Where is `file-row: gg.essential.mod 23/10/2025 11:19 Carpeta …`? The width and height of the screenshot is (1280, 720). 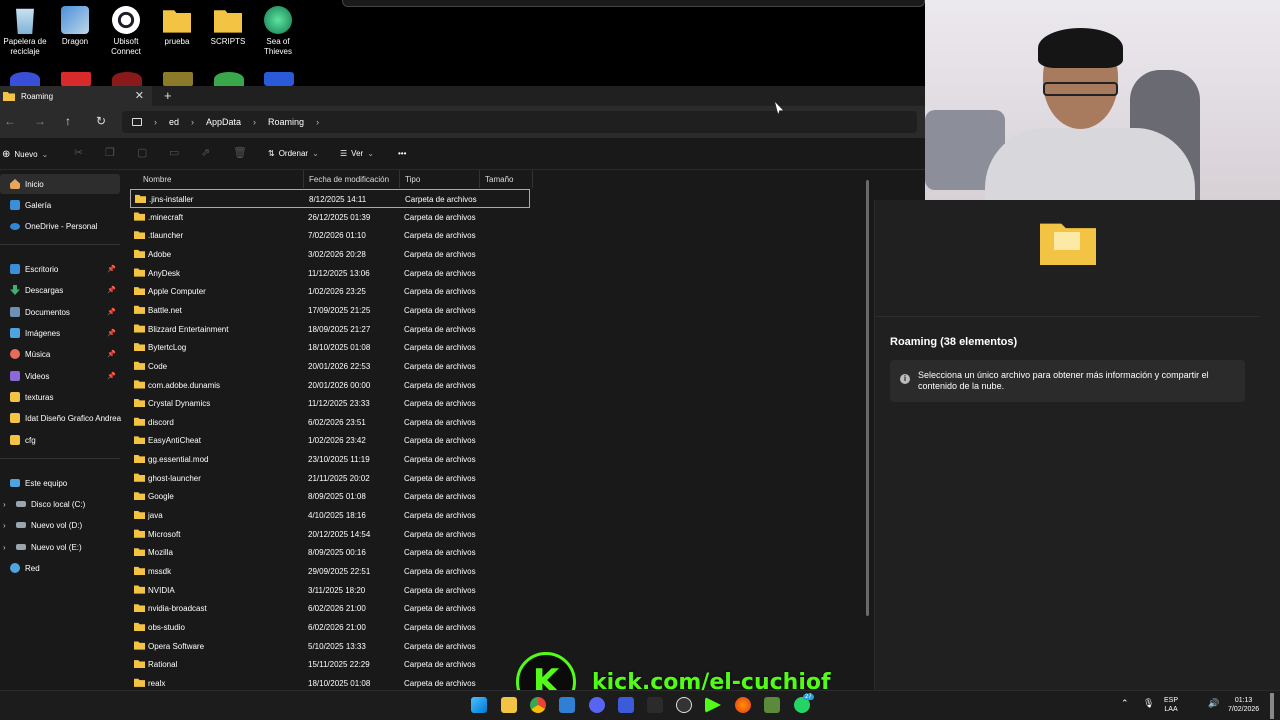 file-row: gg.essential.mod 23/10/2025 11:19 Carpeta … is located at coordinates (330, 459).